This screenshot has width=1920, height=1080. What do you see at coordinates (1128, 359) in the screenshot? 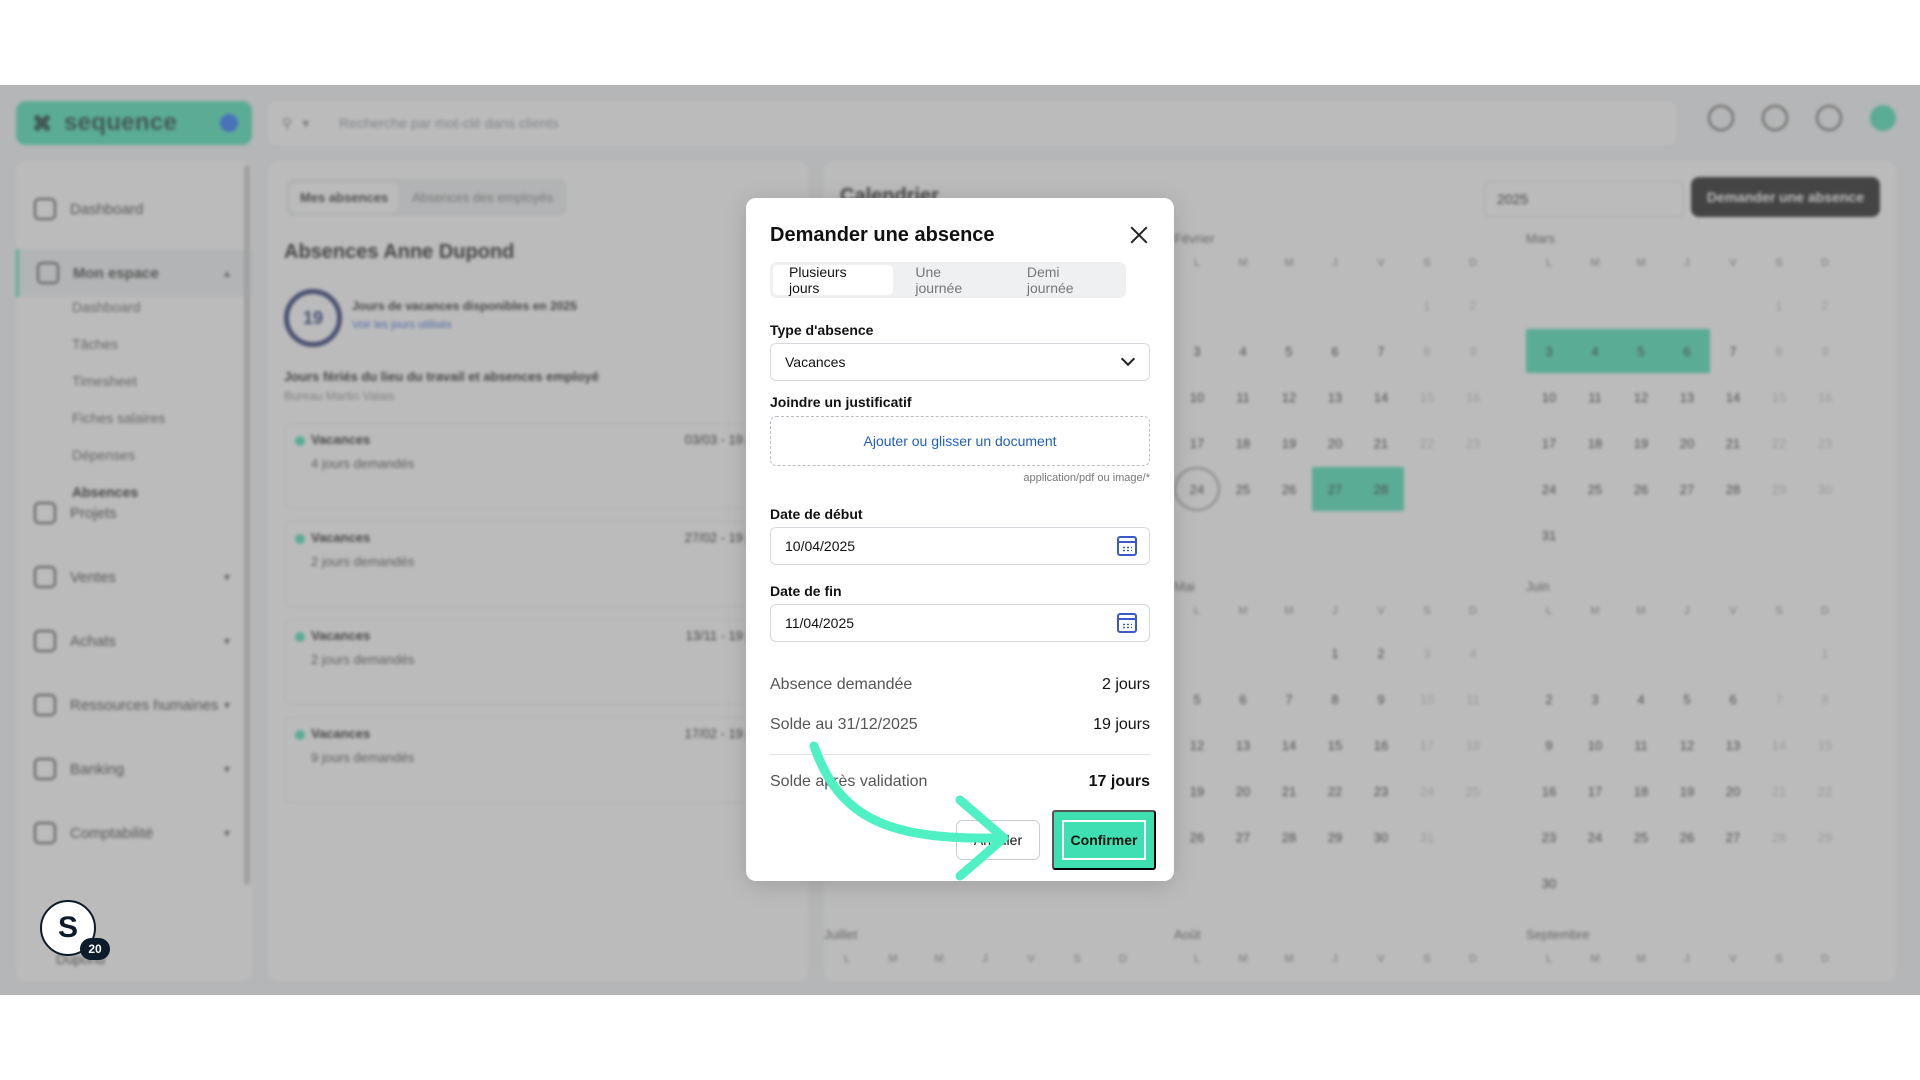
I see `chevron-down-icon` at bounding box center [1128, 359].